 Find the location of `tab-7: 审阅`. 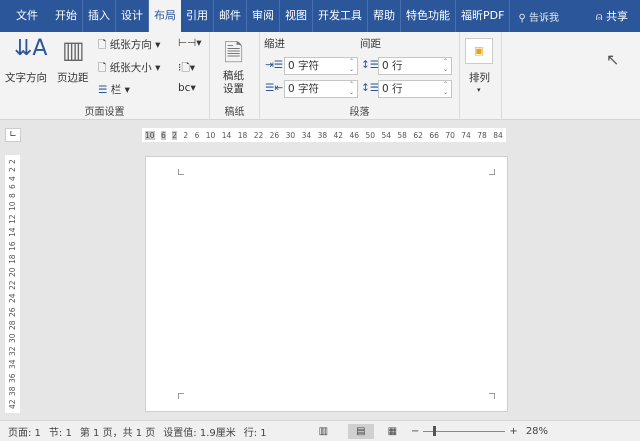

tab-7: 审阅 is located at coordinates (263, 16).